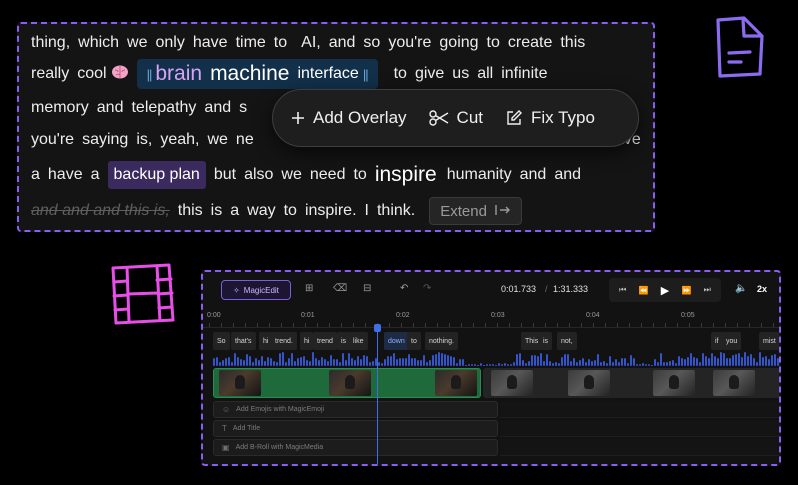 This screenshot has width=798, height=485. I want to click on caption-word: to, so click(414, 341).